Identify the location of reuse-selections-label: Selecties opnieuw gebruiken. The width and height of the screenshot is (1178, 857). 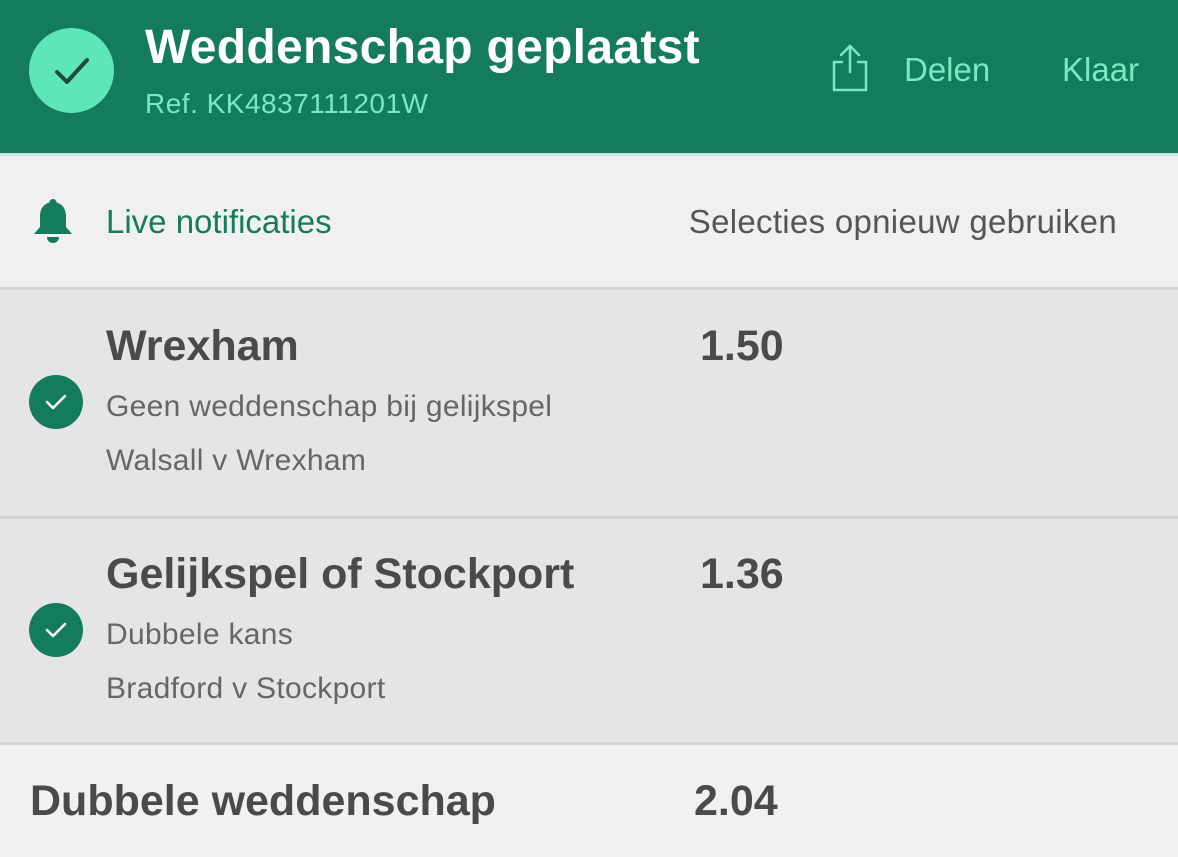
(902, 221).